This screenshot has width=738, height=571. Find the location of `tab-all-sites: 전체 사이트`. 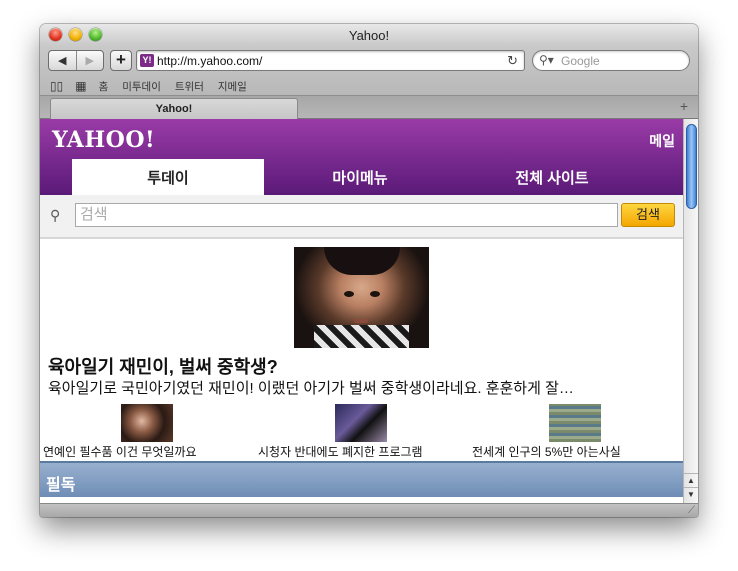

tab-all-sites: 전체 사이트 is located at coordinates (552, 177).